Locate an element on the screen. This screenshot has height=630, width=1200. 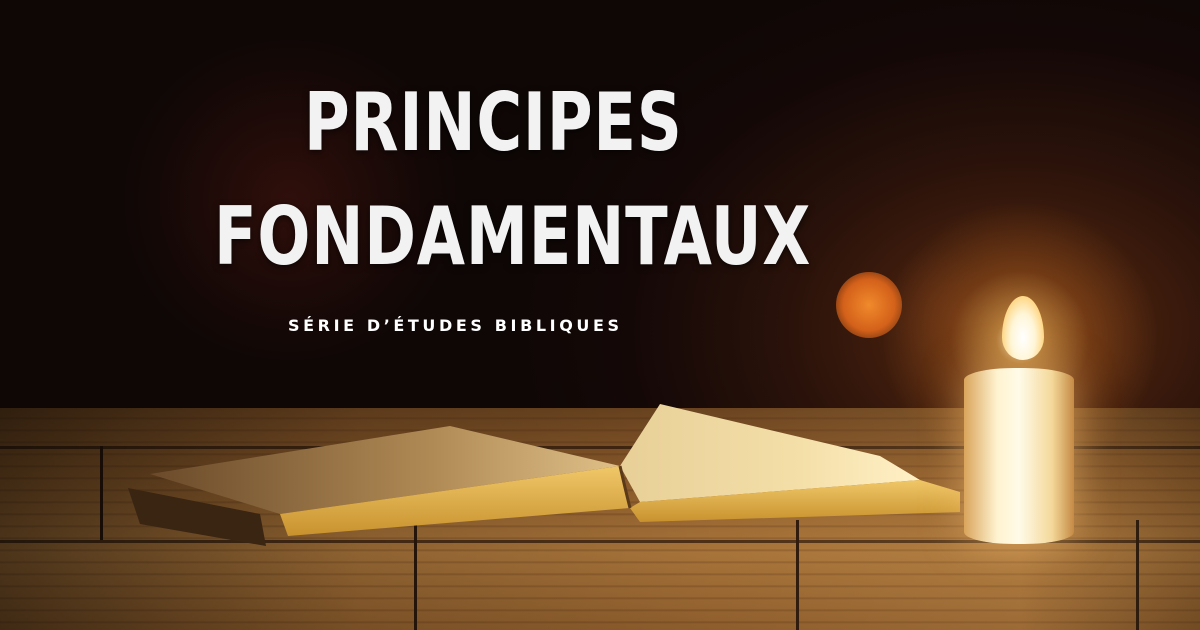
title-line-1: PRINCIPES is located at coordinates (493, 122).